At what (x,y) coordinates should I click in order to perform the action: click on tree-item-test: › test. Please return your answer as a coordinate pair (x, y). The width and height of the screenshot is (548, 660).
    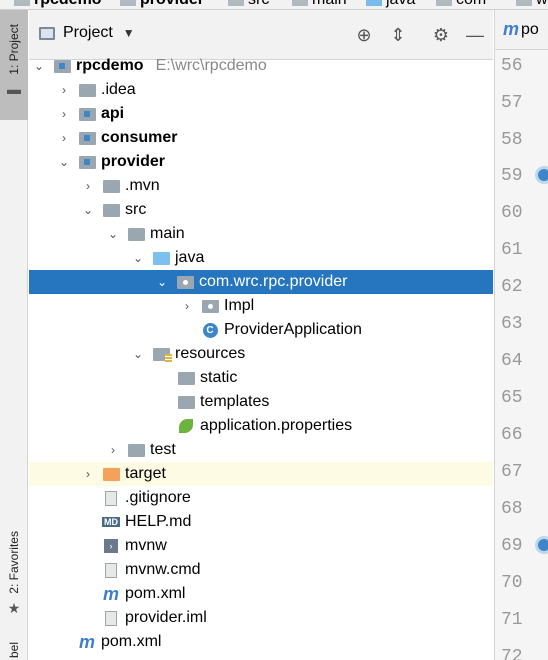
    Looking at the image, I should click on (261, 450).